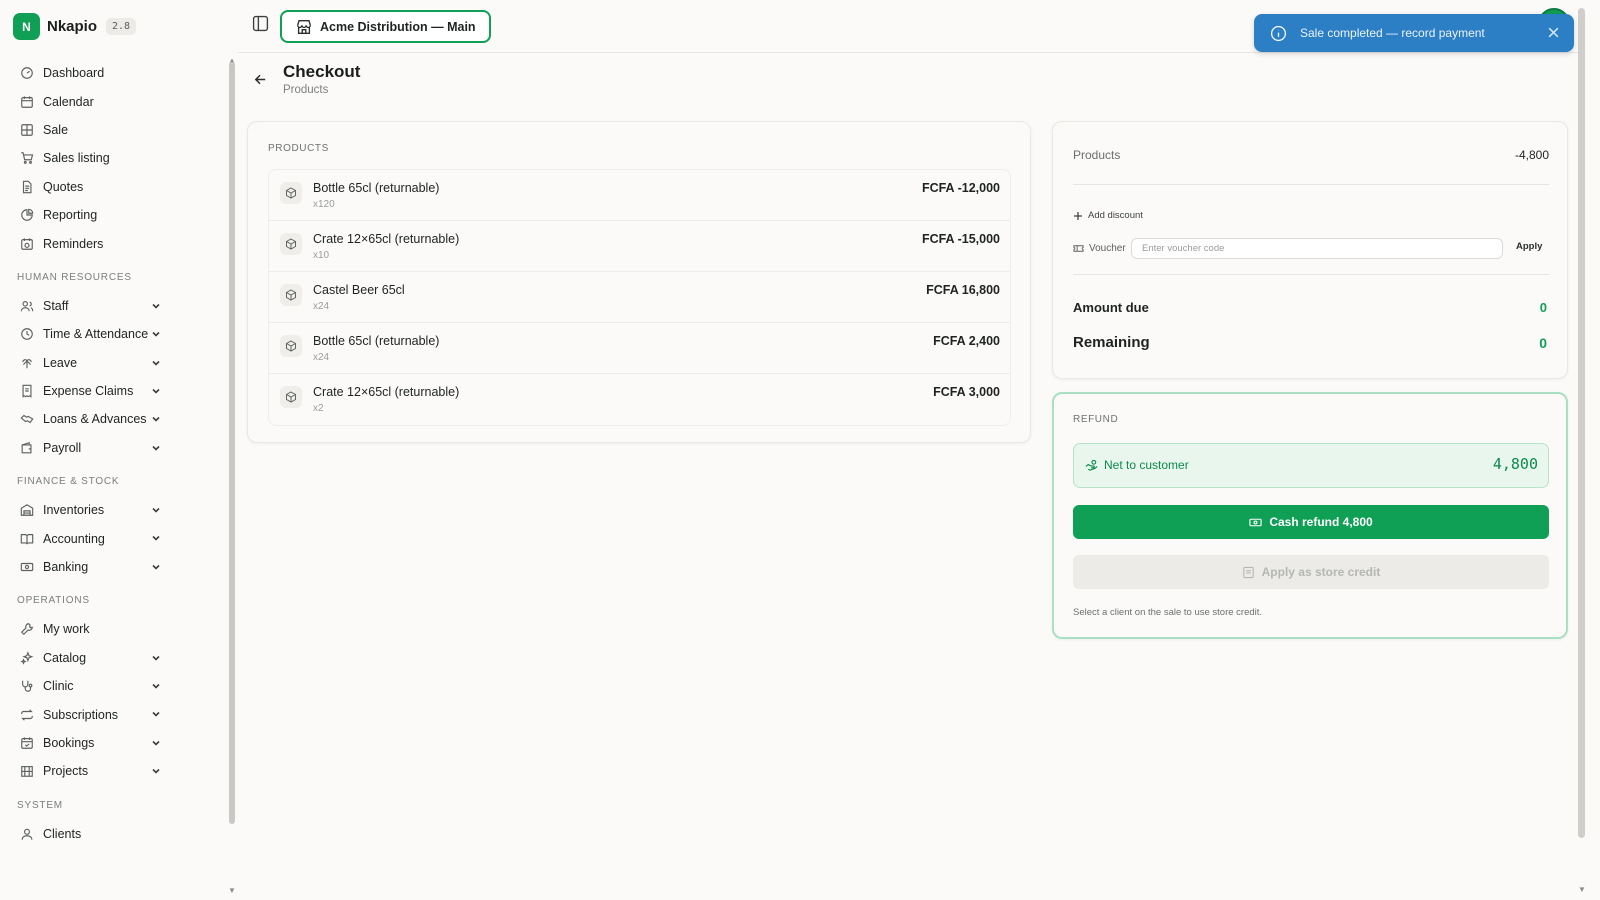  Describe the element at coordinates (1321, 572) in the screenshot. I see `store-credit-label: Apply as store credit` at that location.